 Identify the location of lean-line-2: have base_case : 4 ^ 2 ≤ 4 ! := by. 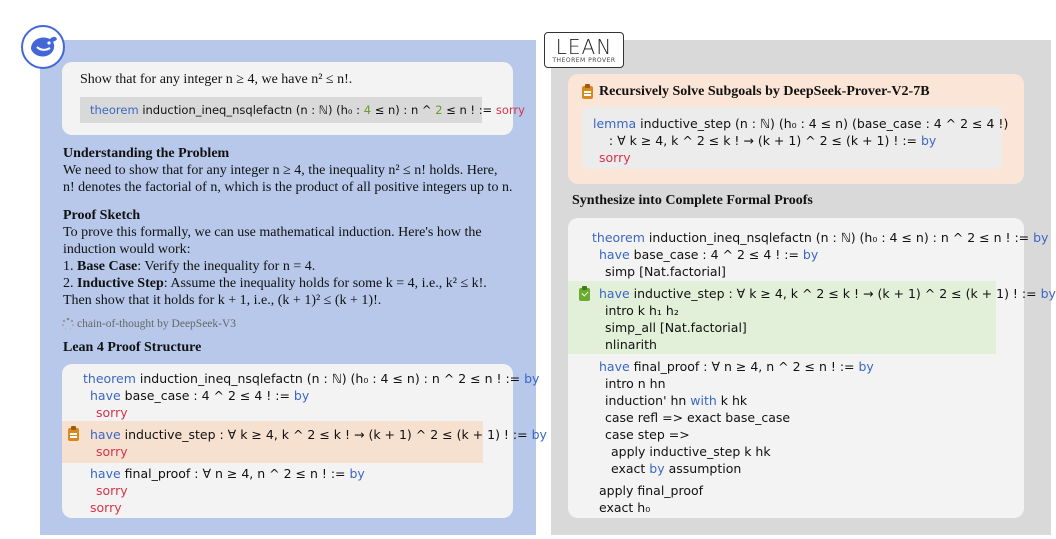
(199, 395).